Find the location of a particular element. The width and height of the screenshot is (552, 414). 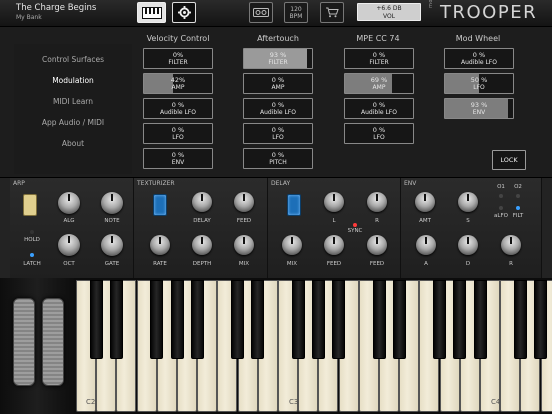

sidebar-item-about: About is located at coordinates (73, 143).